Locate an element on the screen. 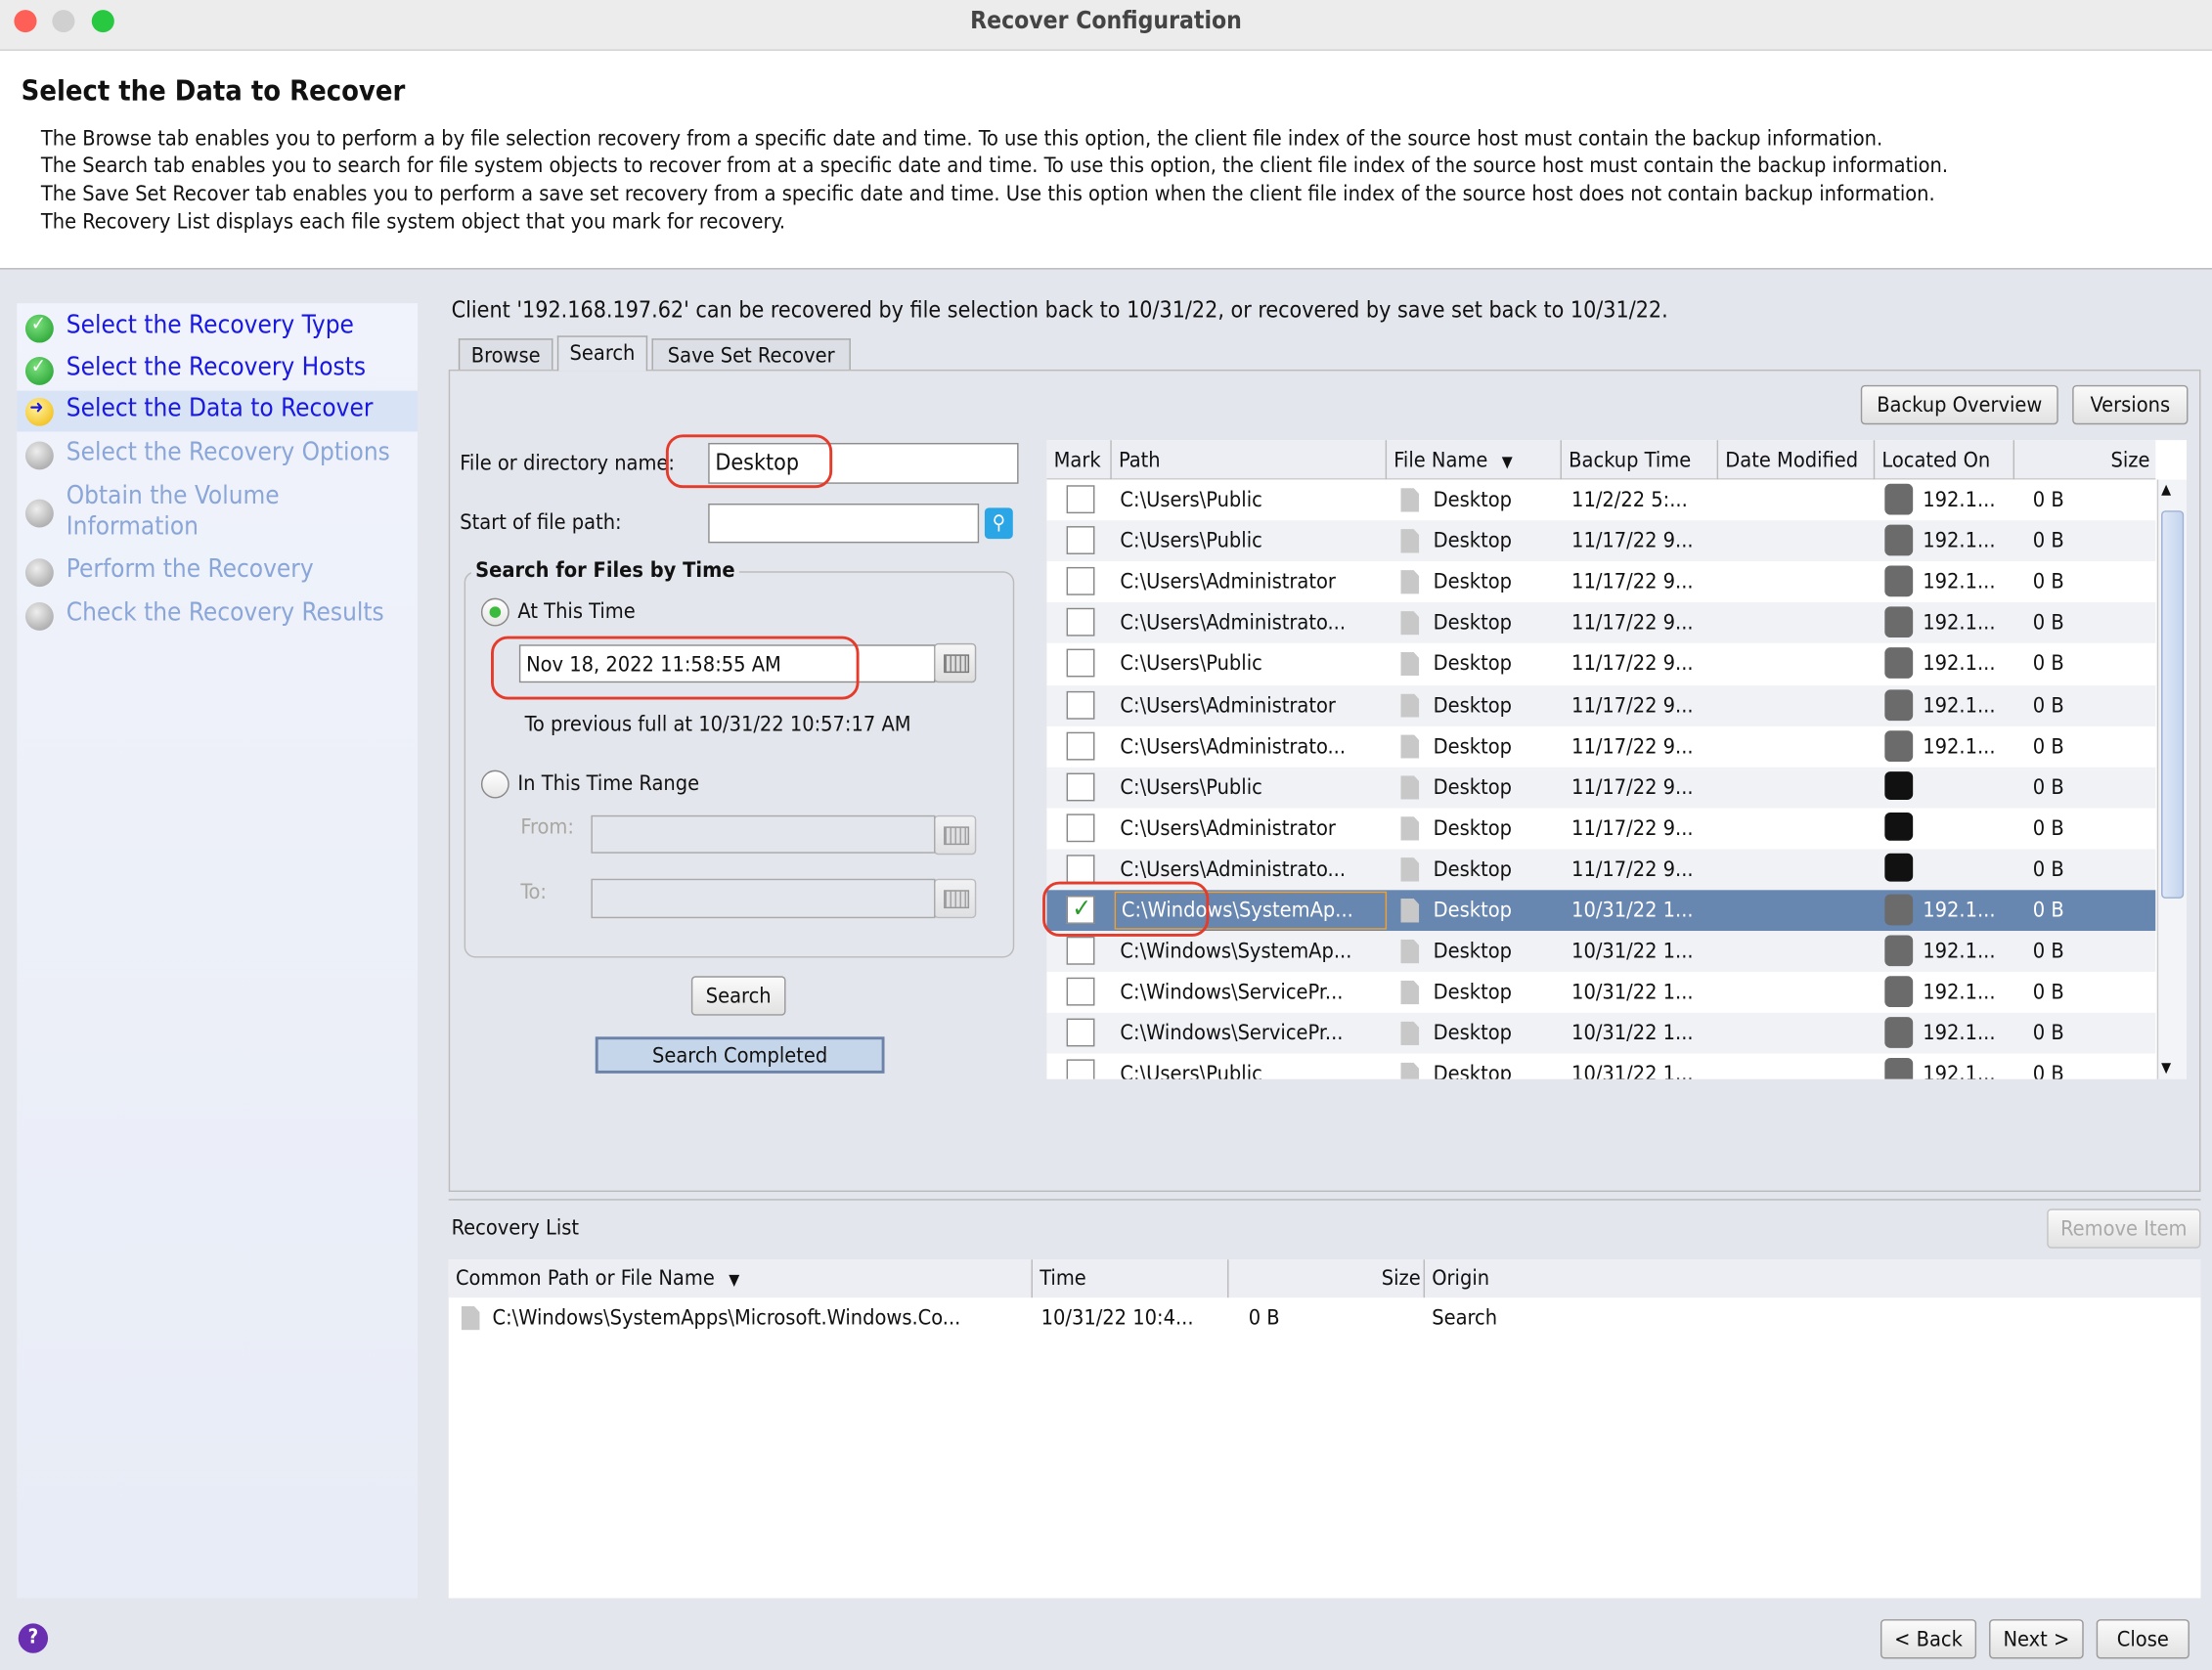 This screenshot has height=1670, width=2212. time-range-radio is located at coordinates (494, 784).